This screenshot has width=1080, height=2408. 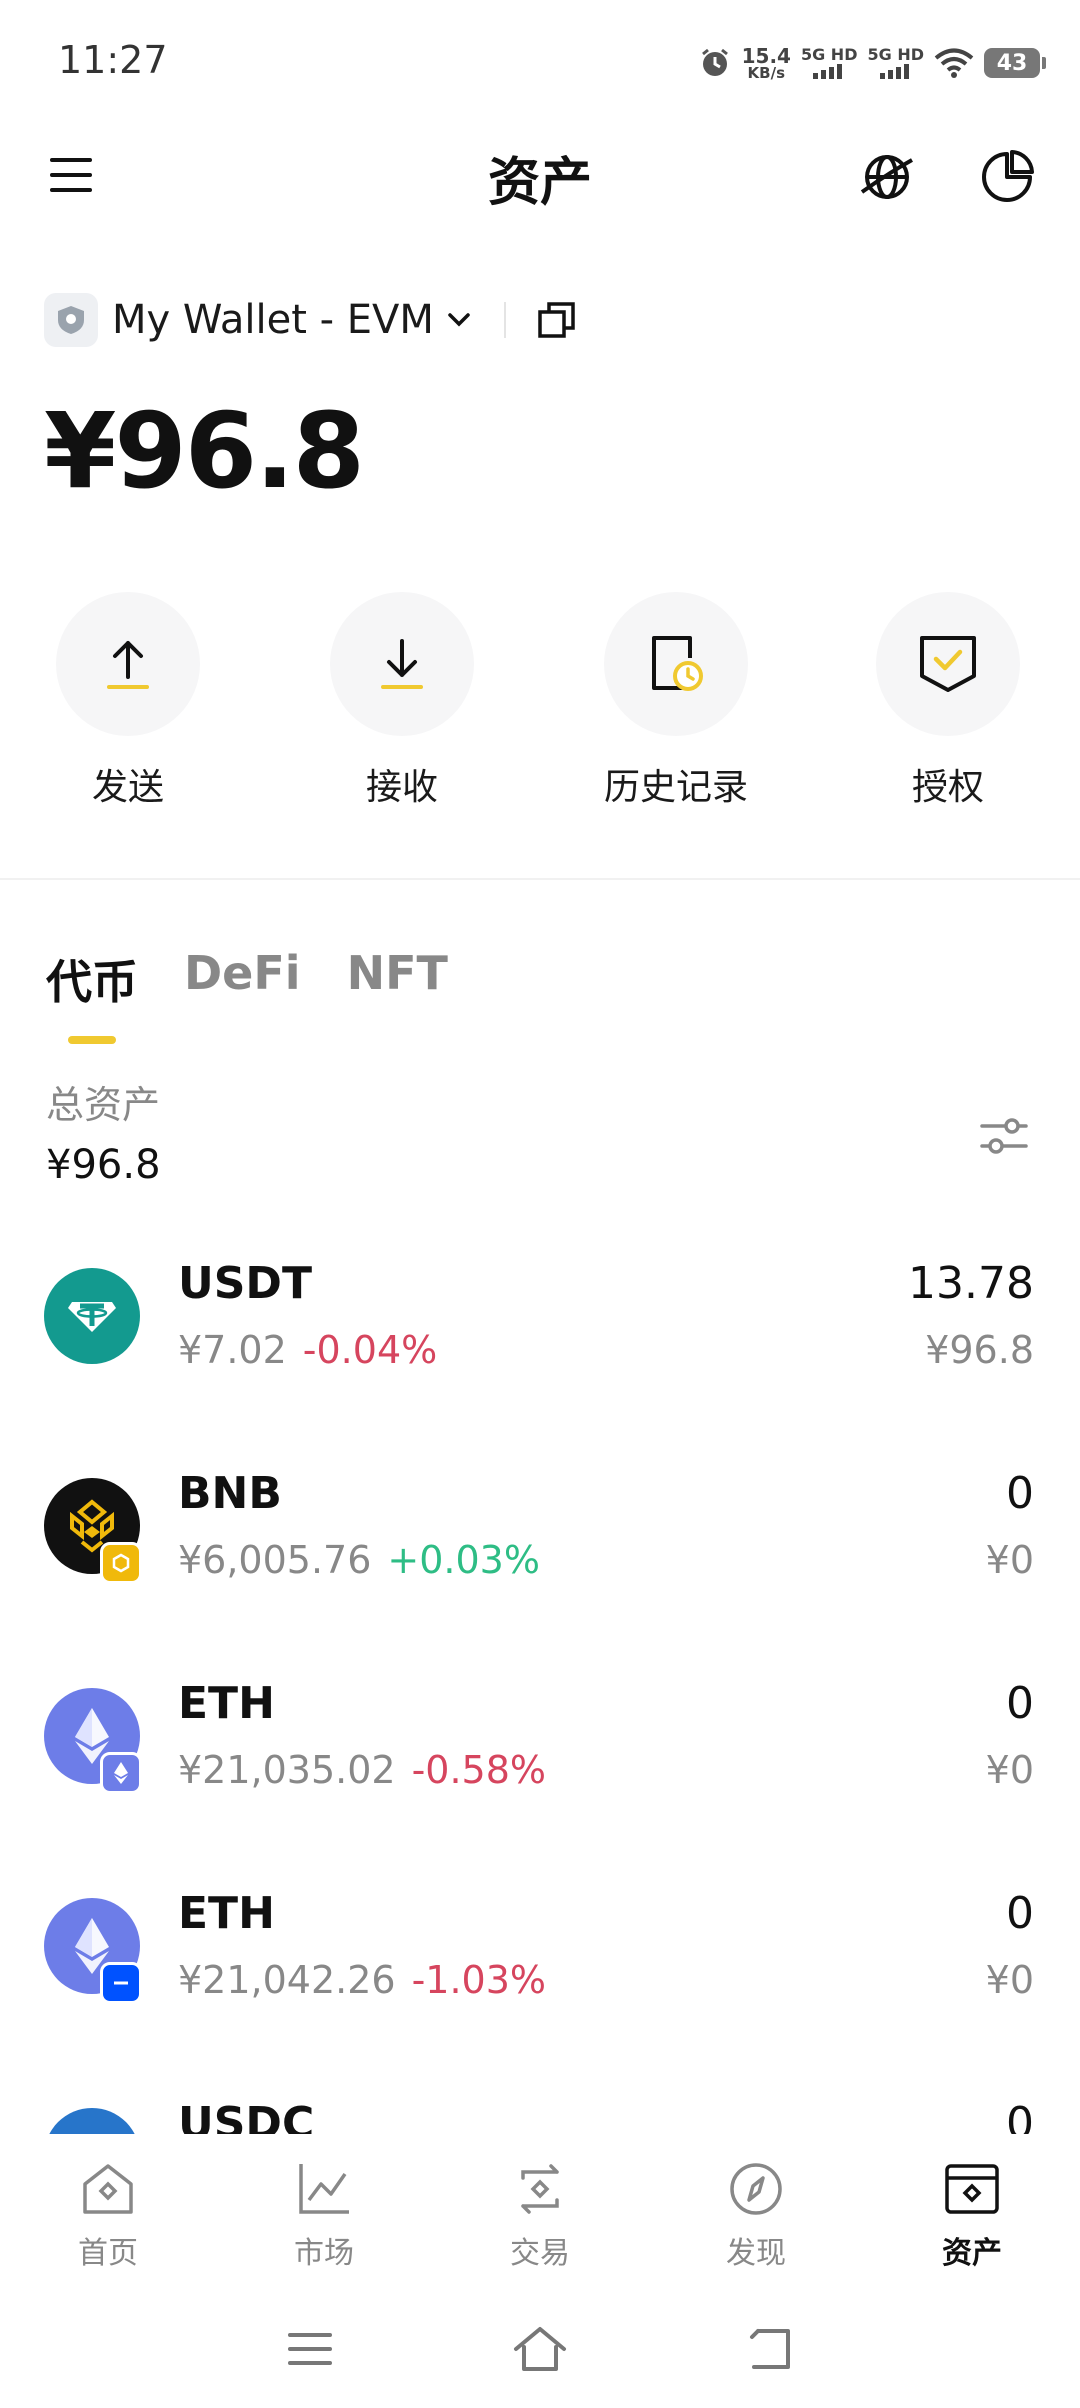 I want to click on token-change: -0.04%, so click(x=370, y=1350).